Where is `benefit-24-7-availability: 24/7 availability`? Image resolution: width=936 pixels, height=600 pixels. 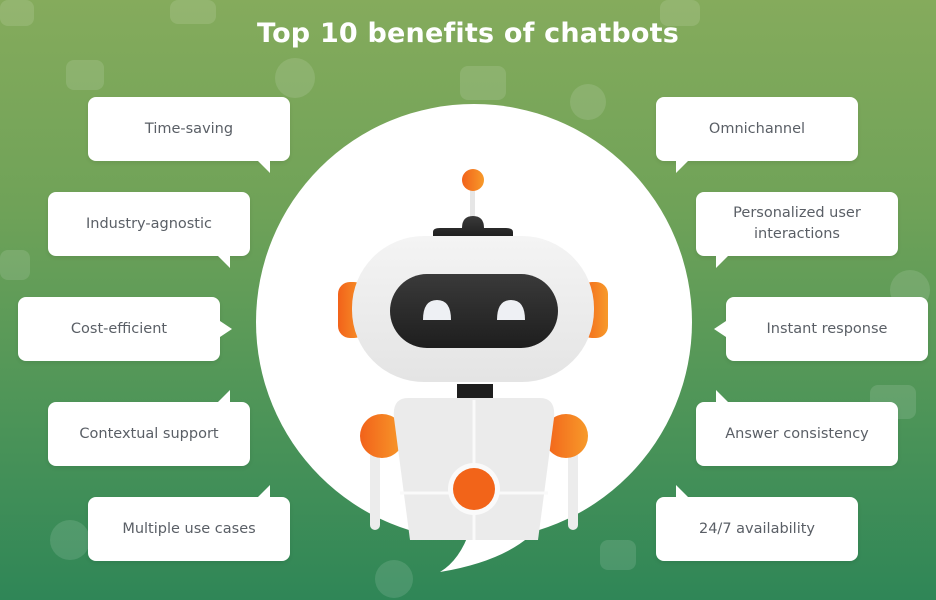 benefit-24-7-availability: 24/7 availability is located at coordinates (757, 523).